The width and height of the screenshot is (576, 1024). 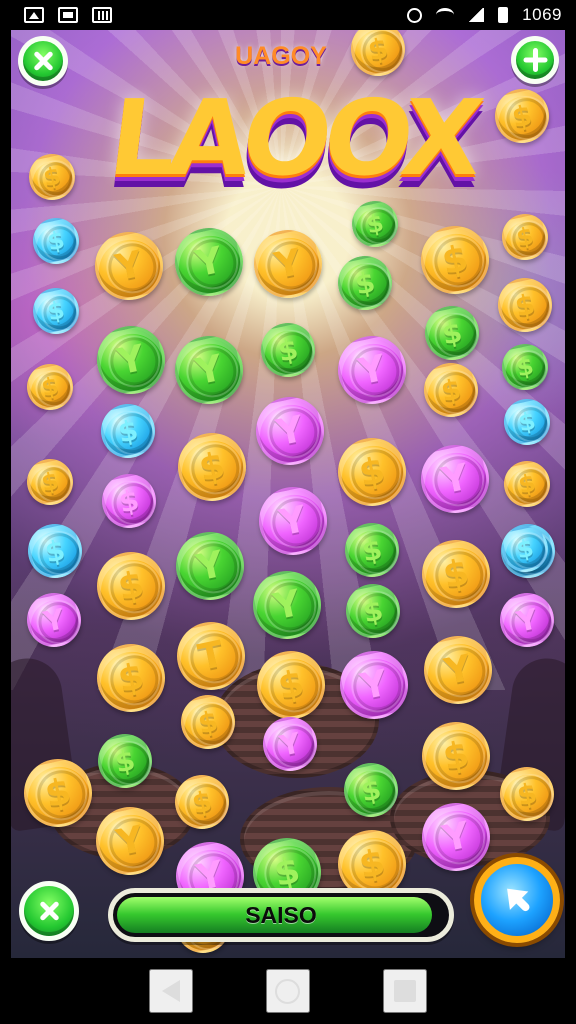 I want to click on status-bar-right: 1069, so click(x=484, y=15).